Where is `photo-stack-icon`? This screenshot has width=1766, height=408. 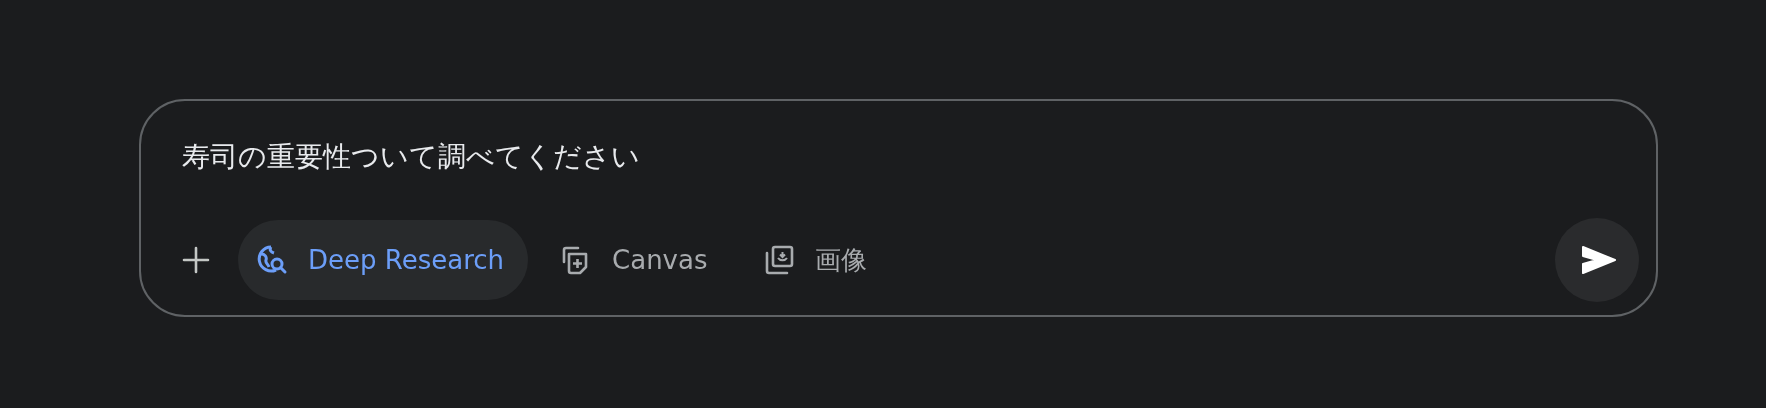
photo-stack-icon is located at coordinates (779, 260).